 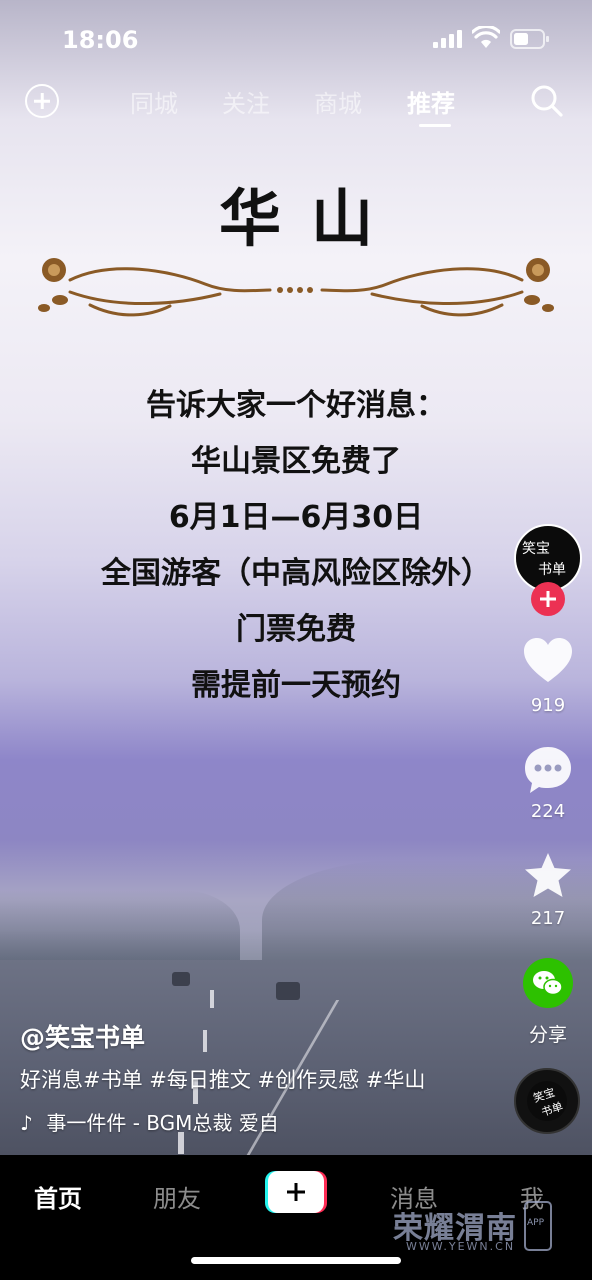 I want to click on active-tab-indicator, so click(x=435, y=125).